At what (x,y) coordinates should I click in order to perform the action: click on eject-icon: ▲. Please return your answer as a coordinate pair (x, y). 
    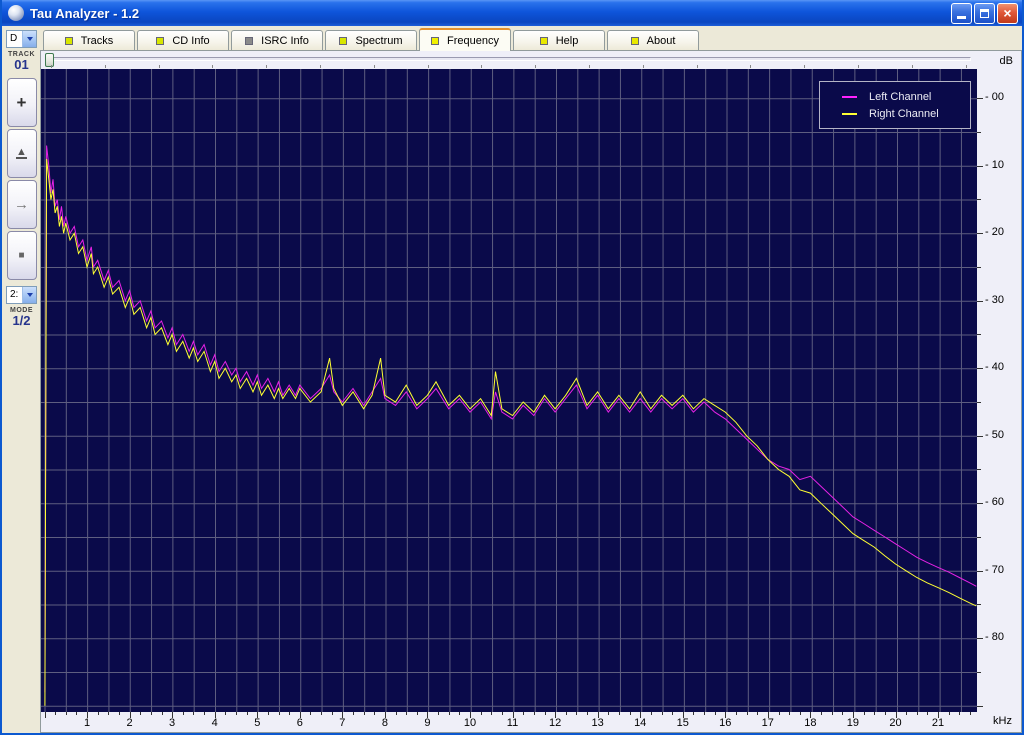
    Looking at the image, I should click on (21, 153).